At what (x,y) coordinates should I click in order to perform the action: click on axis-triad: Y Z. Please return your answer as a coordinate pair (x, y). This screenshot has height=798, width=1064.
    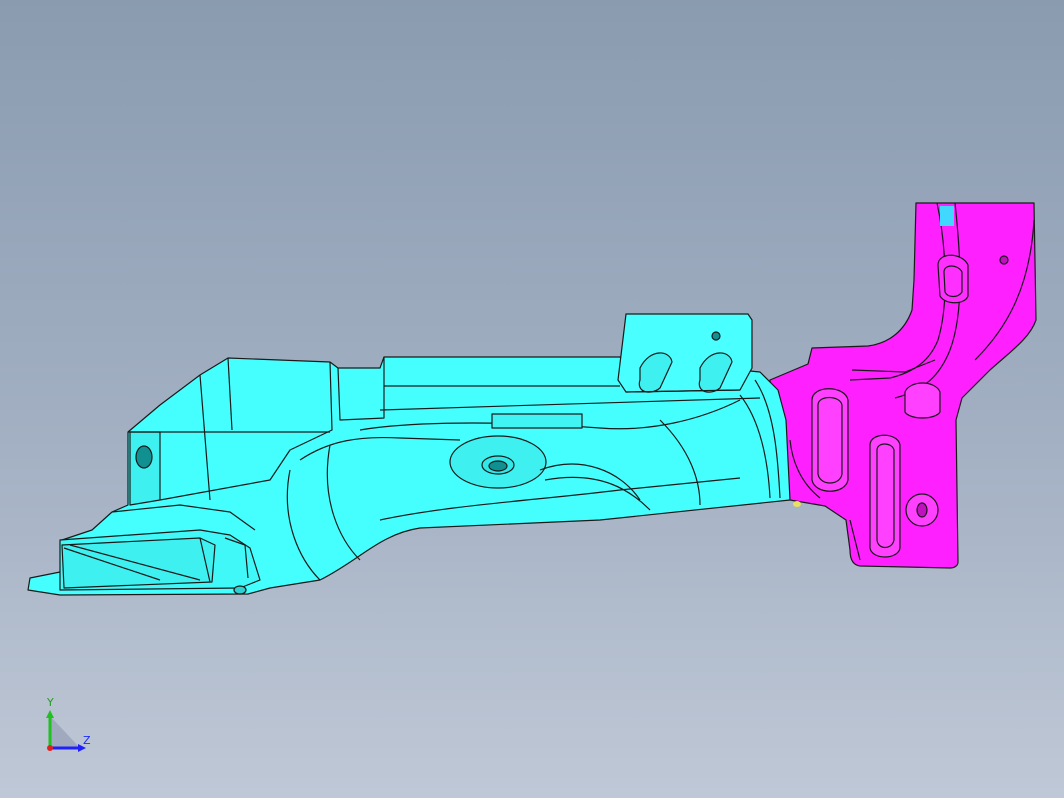
    Looking at the image, I should click on (71, 727).